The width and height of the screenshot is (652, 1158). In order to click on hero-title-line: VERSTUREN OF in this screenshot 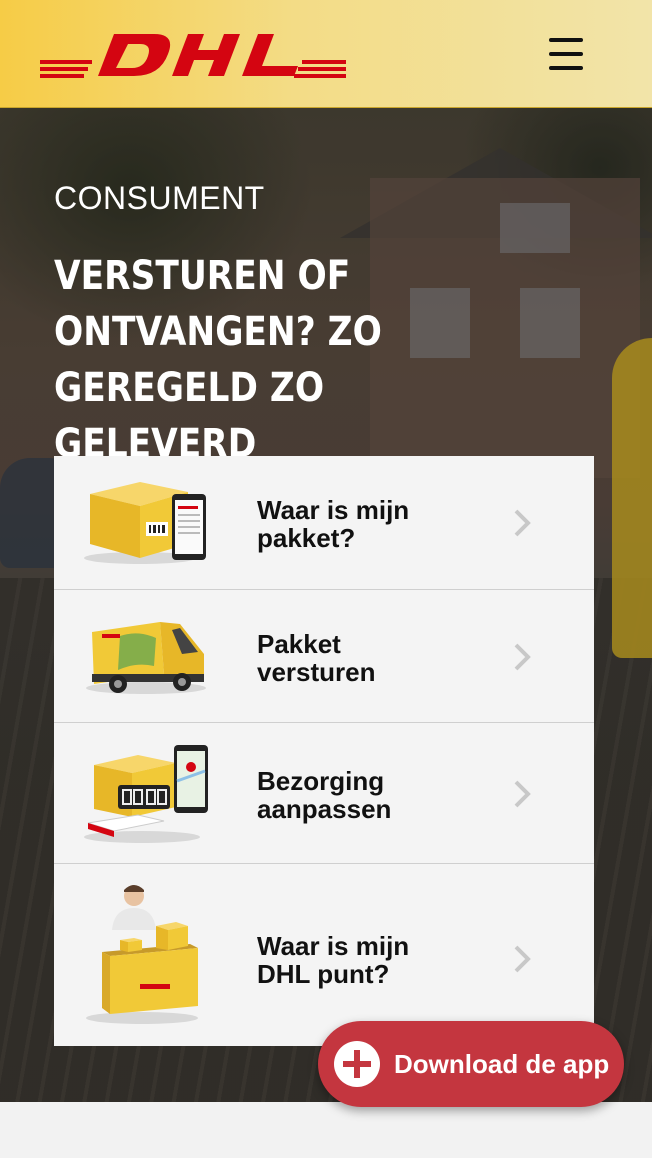, I will do `click(202, 276)`.